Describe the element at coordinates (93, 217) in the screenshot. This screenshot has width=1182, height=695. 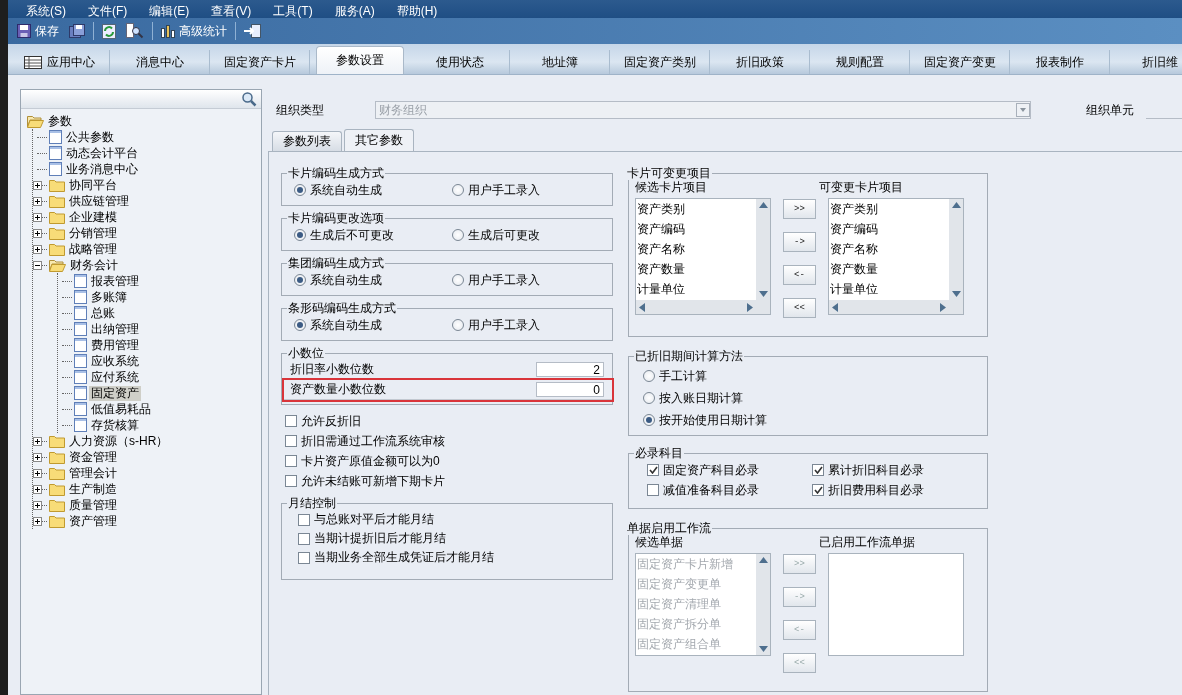
I see `tree-item: 企业建模` at that location.